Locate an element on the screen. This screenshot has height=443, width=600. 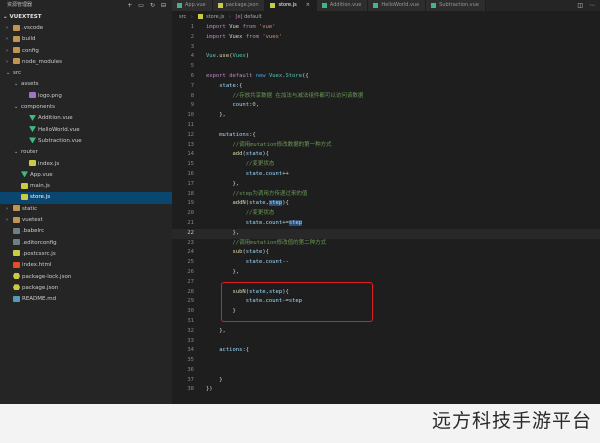
code-line: 6 export default new Vuex.Store({ is located at coordinates (386, 77).